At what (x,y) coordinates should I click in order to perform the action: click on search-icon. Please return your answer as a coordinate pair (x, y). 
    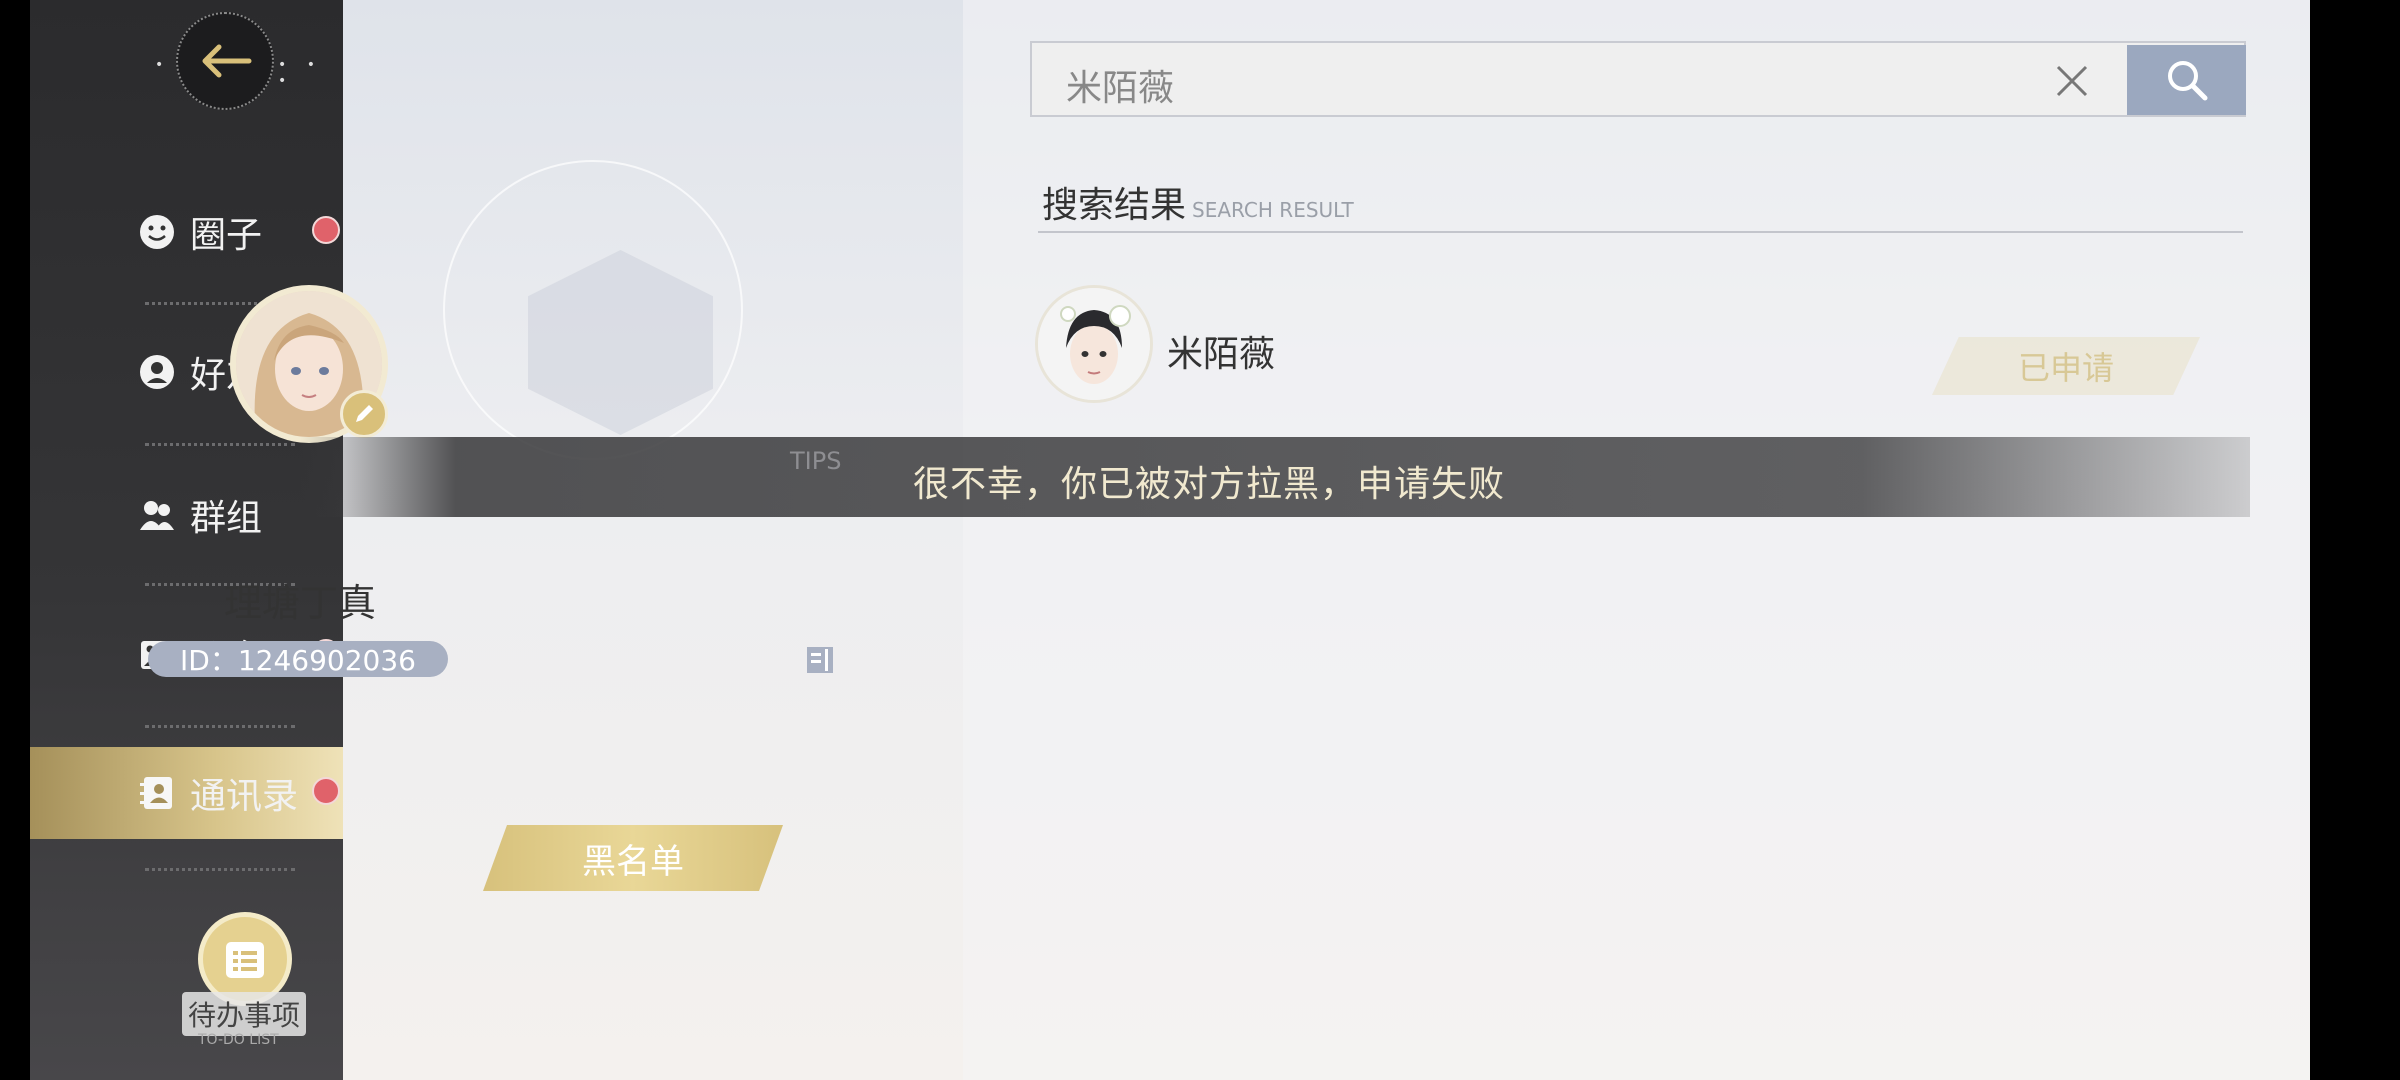
    Looking at the image, I should click on (2187, 81).